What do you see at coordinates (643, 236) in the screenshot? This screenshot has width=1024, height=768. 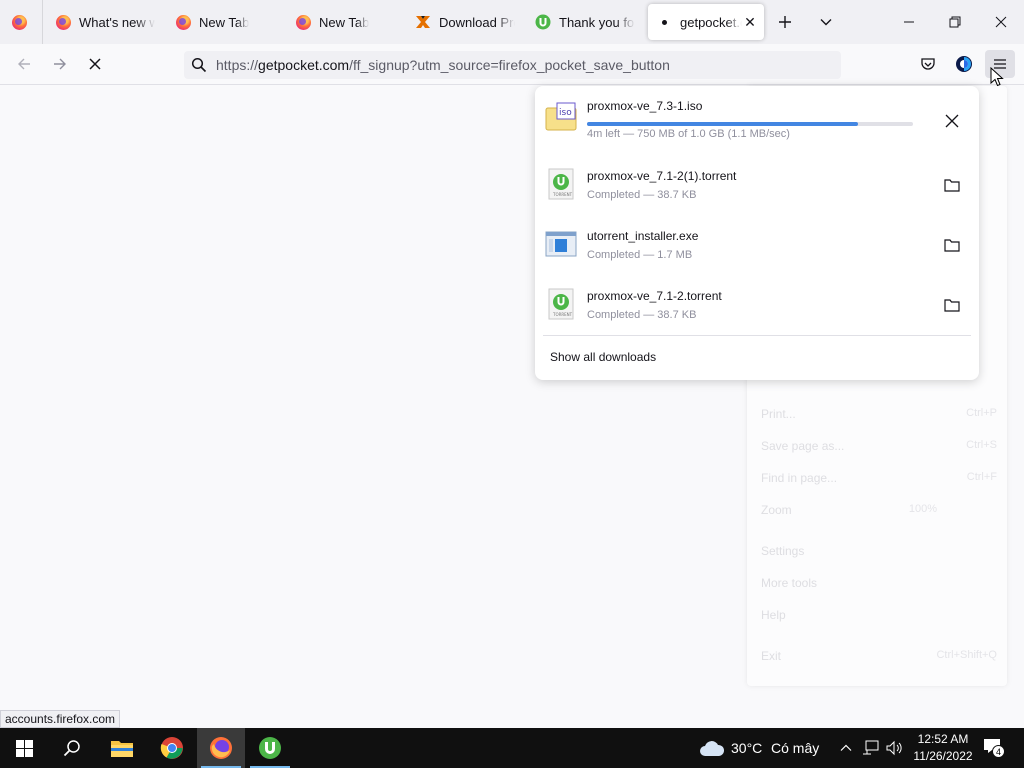 I see `download-filename: utorrent_installer.exe` at bounding box center [643, 236].